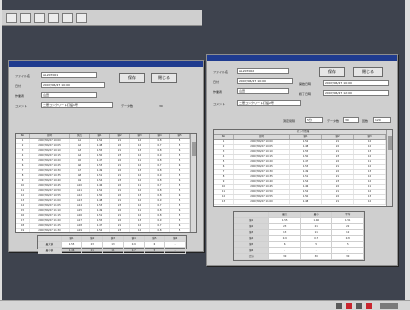 This screenshot has height=310, width=410. Describe the element at coordinates (265, 81) in the screenshot. I see `right-date-field: 2007/06/27 10:00` at that location.